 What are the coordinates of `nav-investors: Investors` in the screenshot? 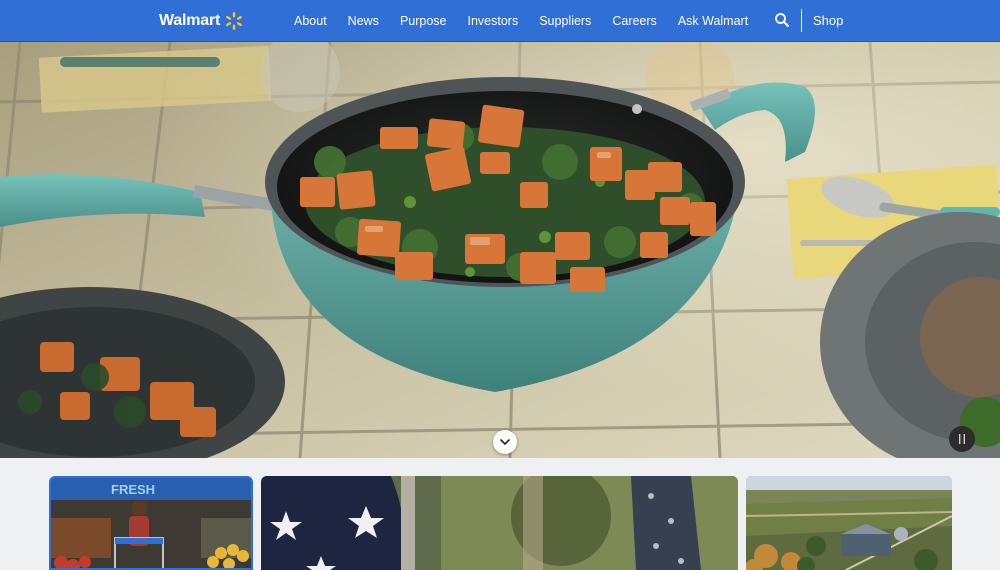 It's located at (493, 21).